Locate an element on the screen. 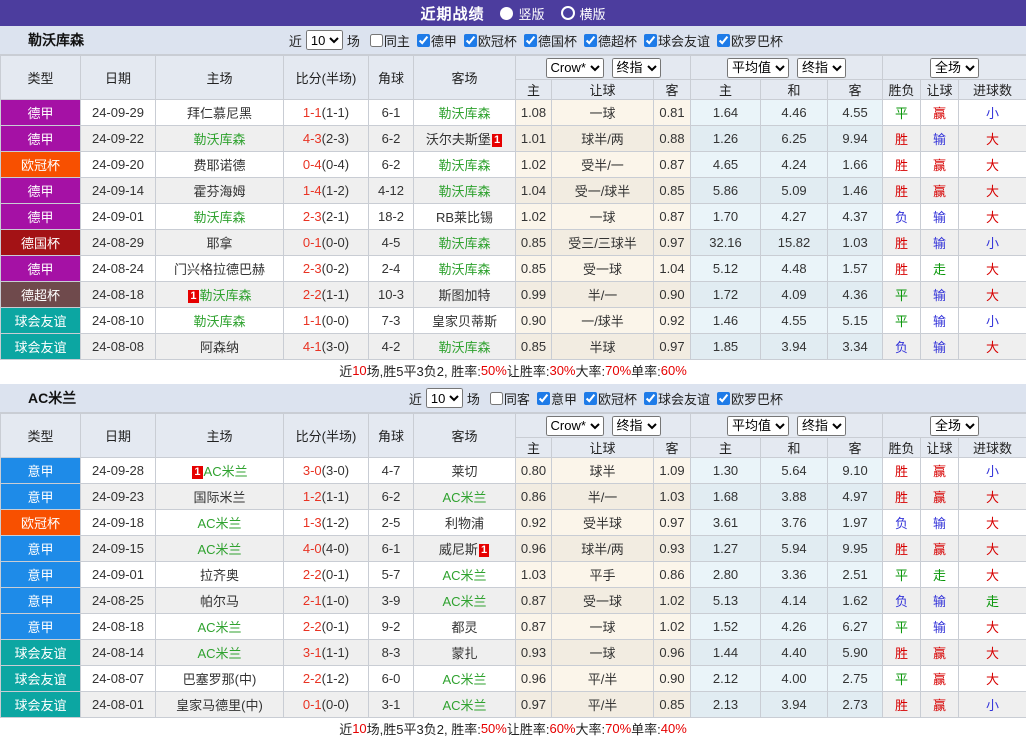 The image size is (1026, 739). corner-cell: 2-5 is located at coordinates (391, 523).